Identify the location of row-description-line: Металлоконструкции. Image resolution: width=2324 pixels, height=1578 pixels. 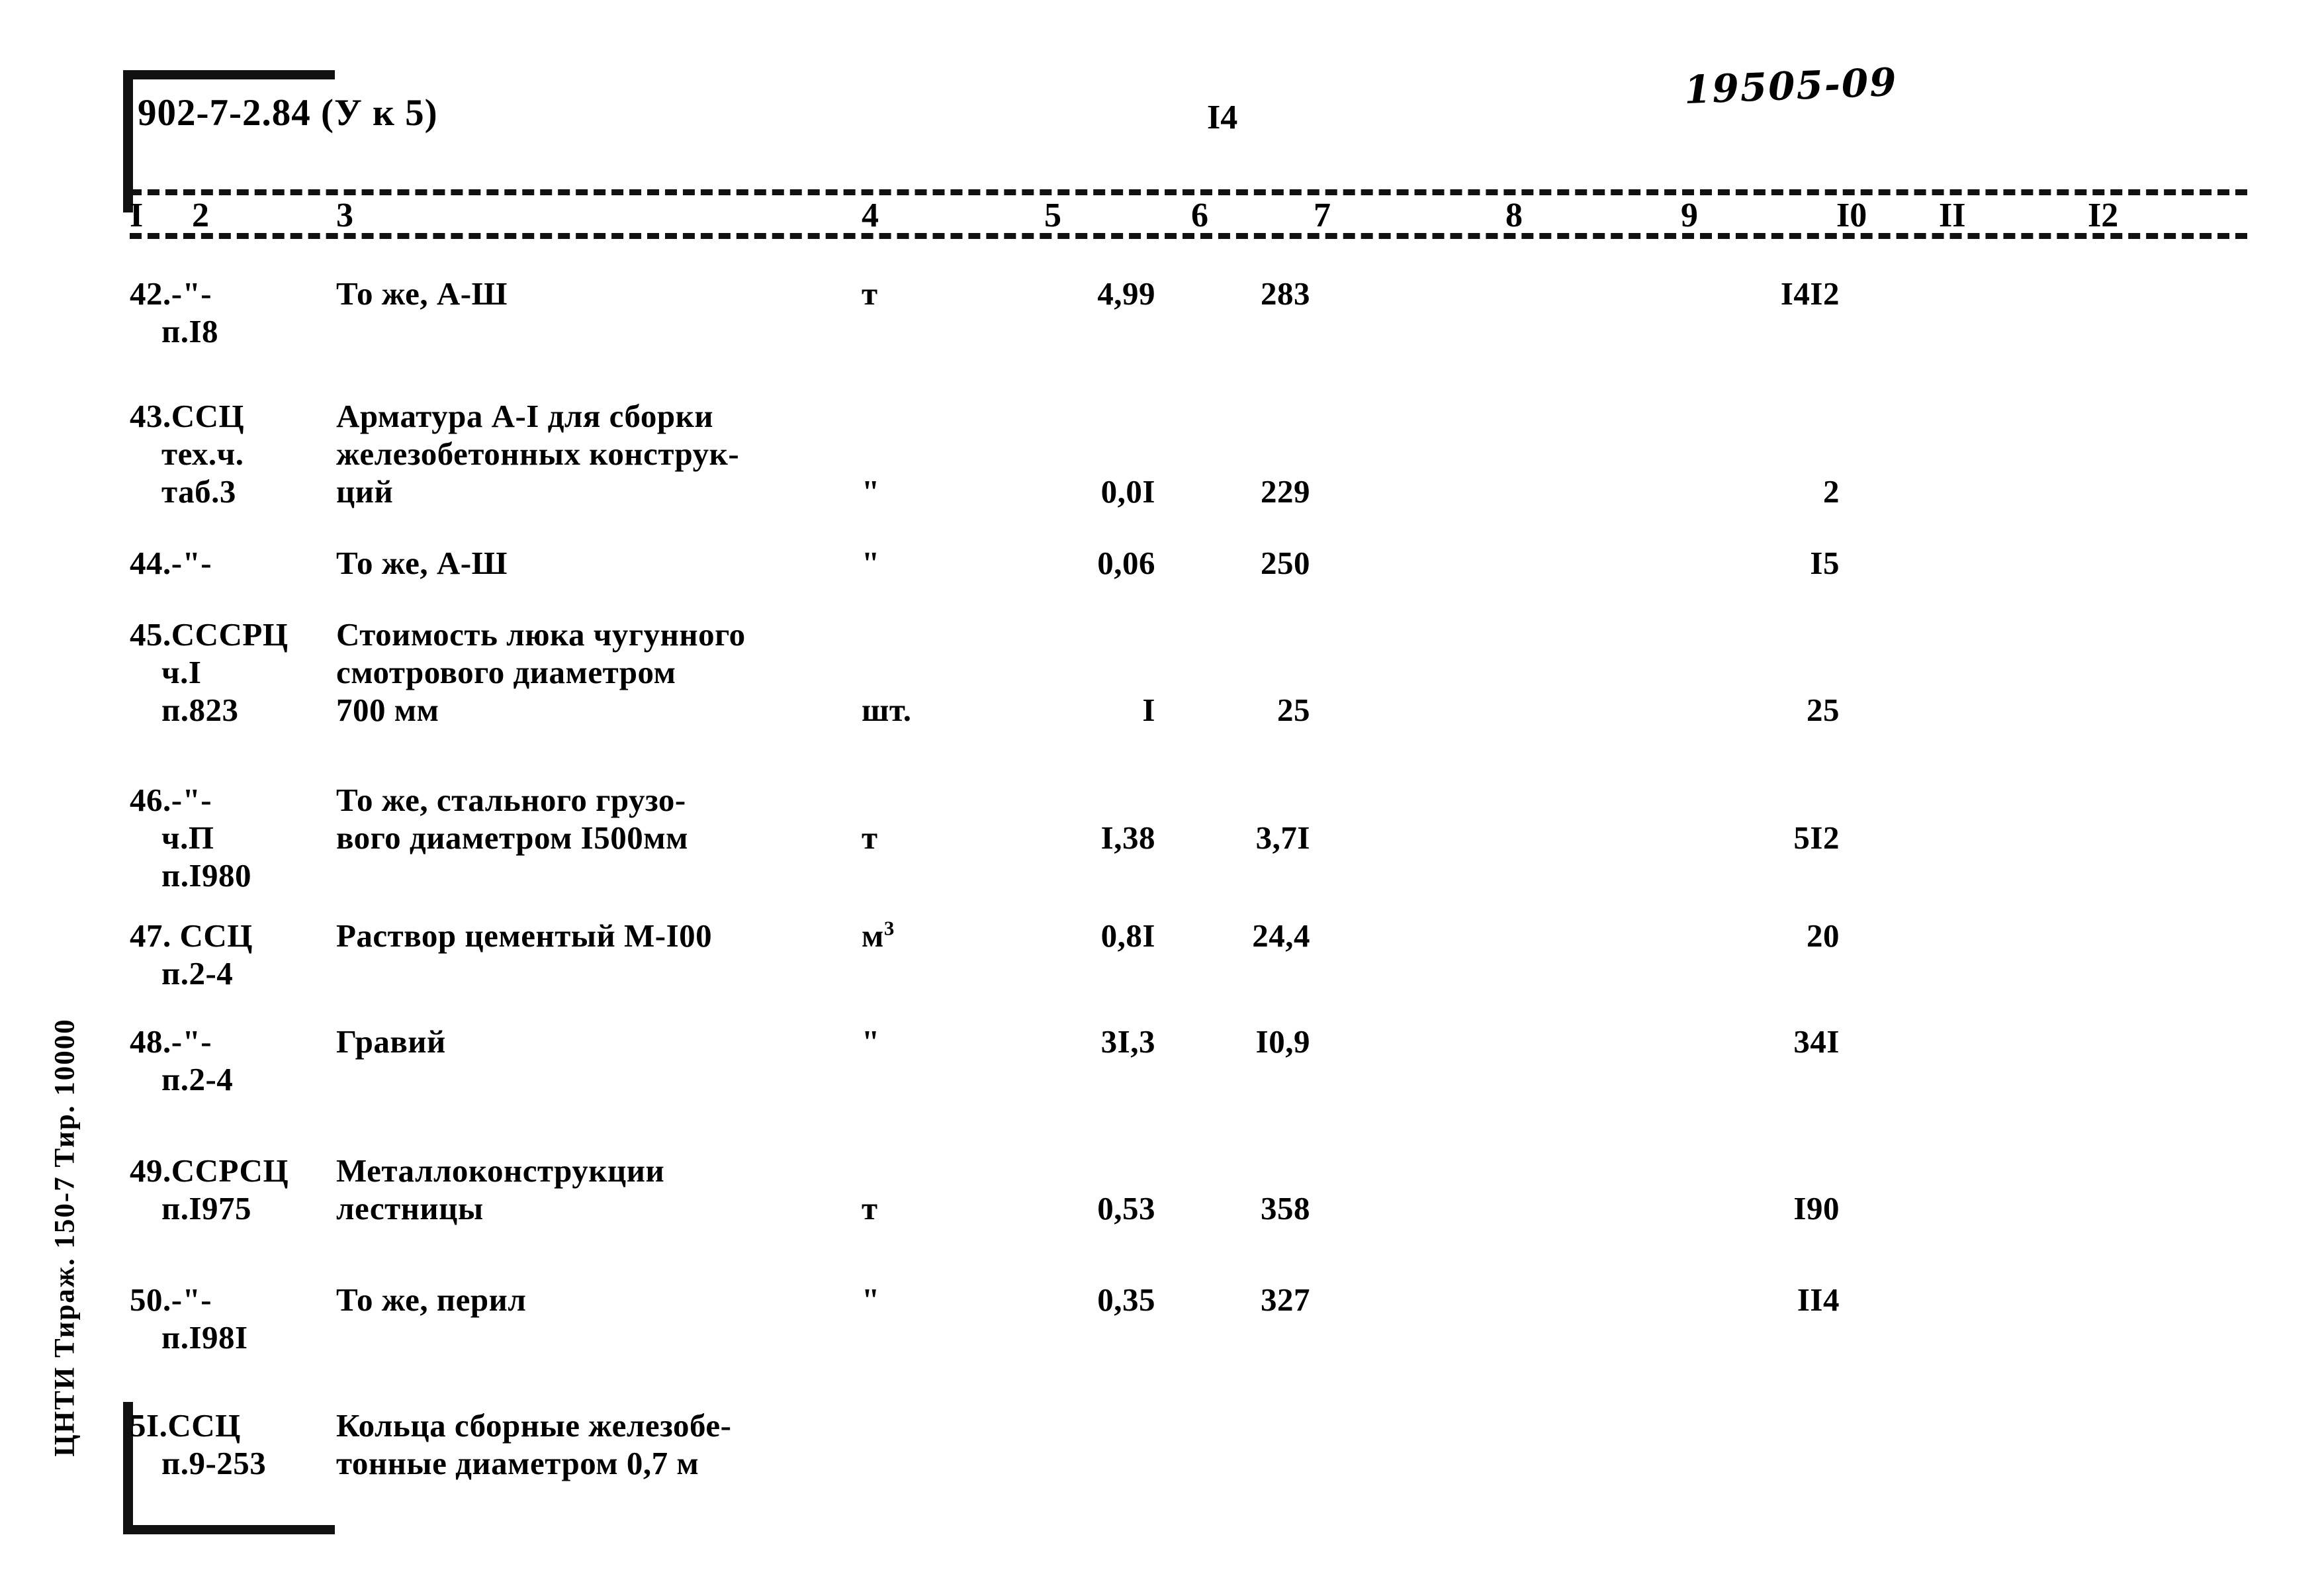
(500, 1170).